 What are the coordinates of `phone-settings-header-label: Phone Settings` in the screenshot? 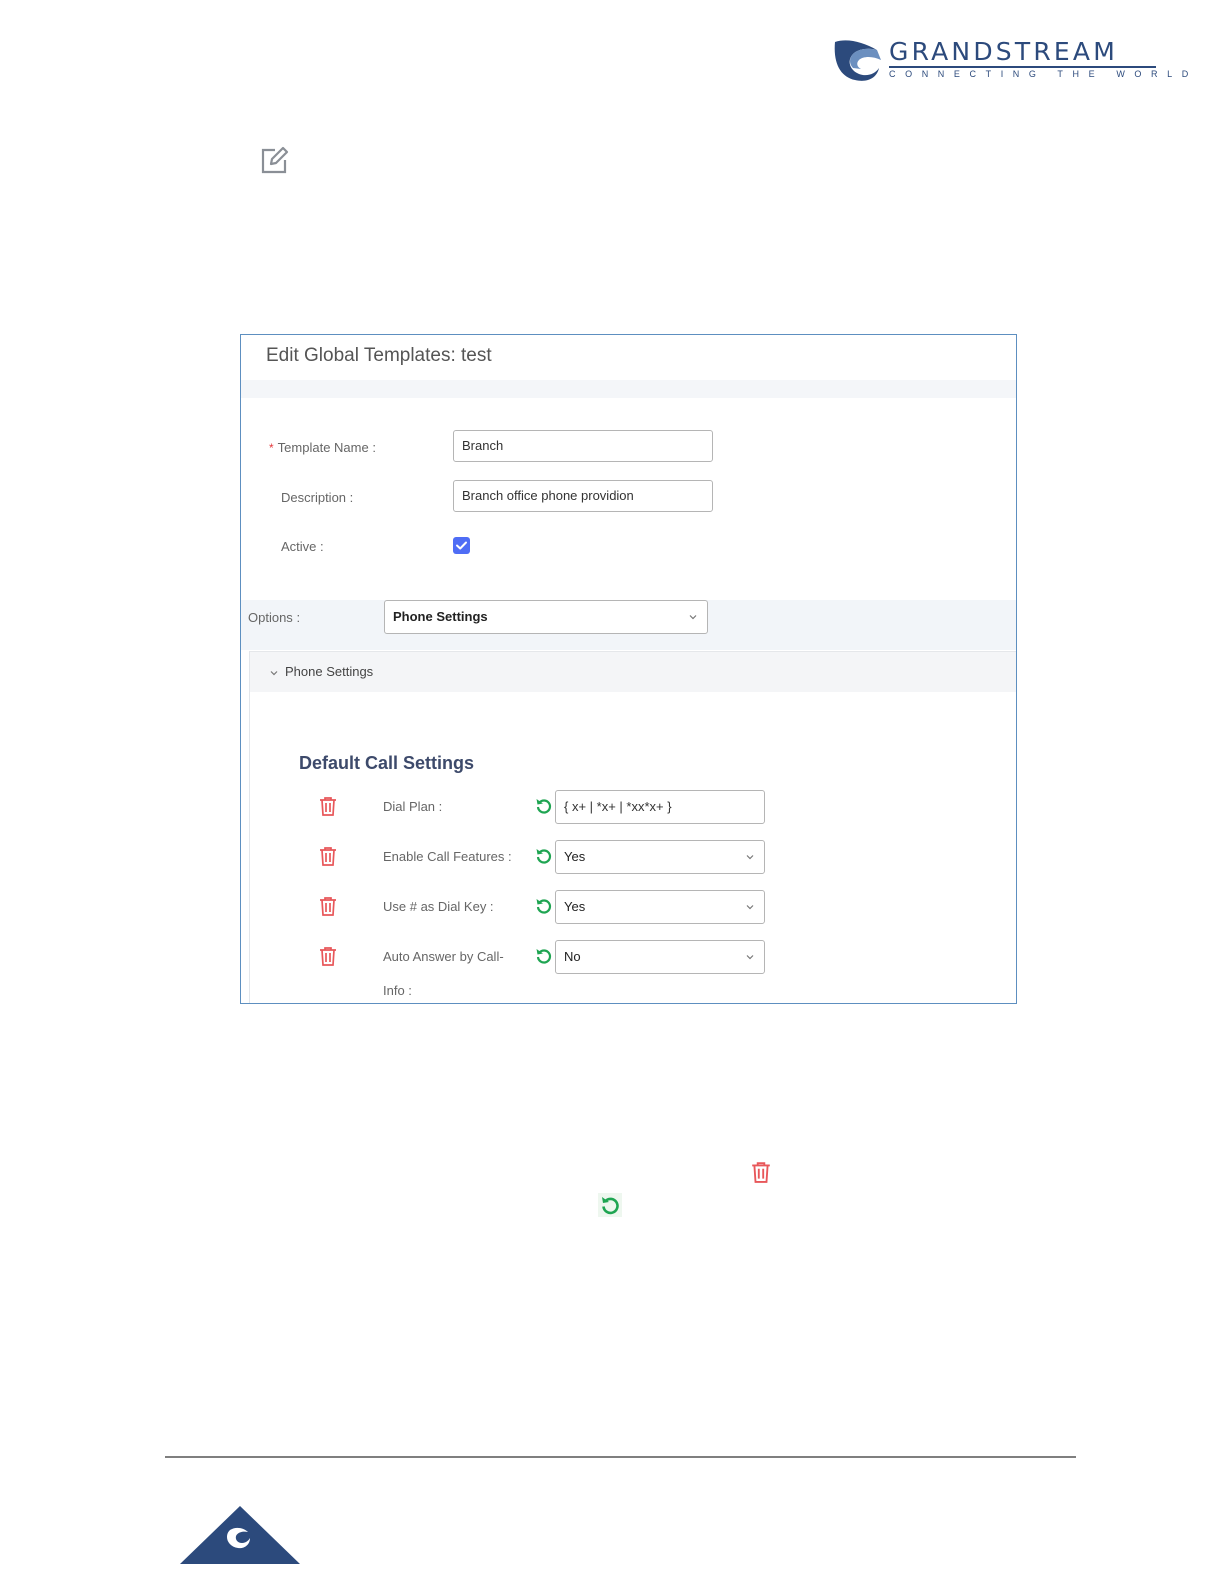 It's located at (329, 671).